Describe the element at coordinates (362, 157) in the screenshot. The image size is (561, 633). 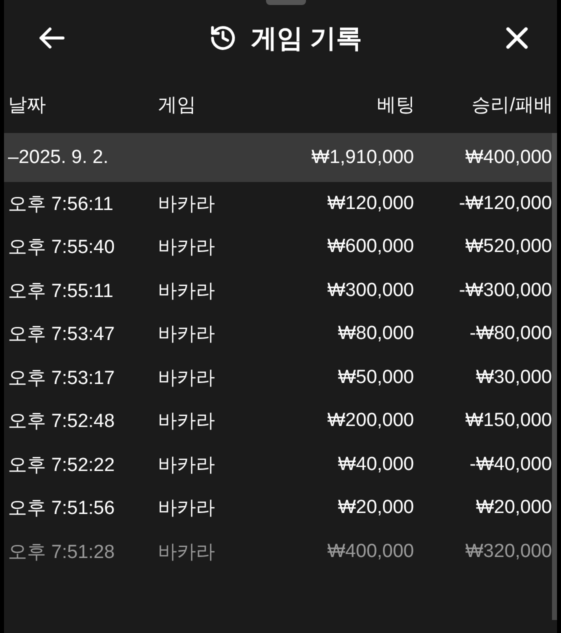
I see `group-bet-total: ₩1,910,000` at that location.